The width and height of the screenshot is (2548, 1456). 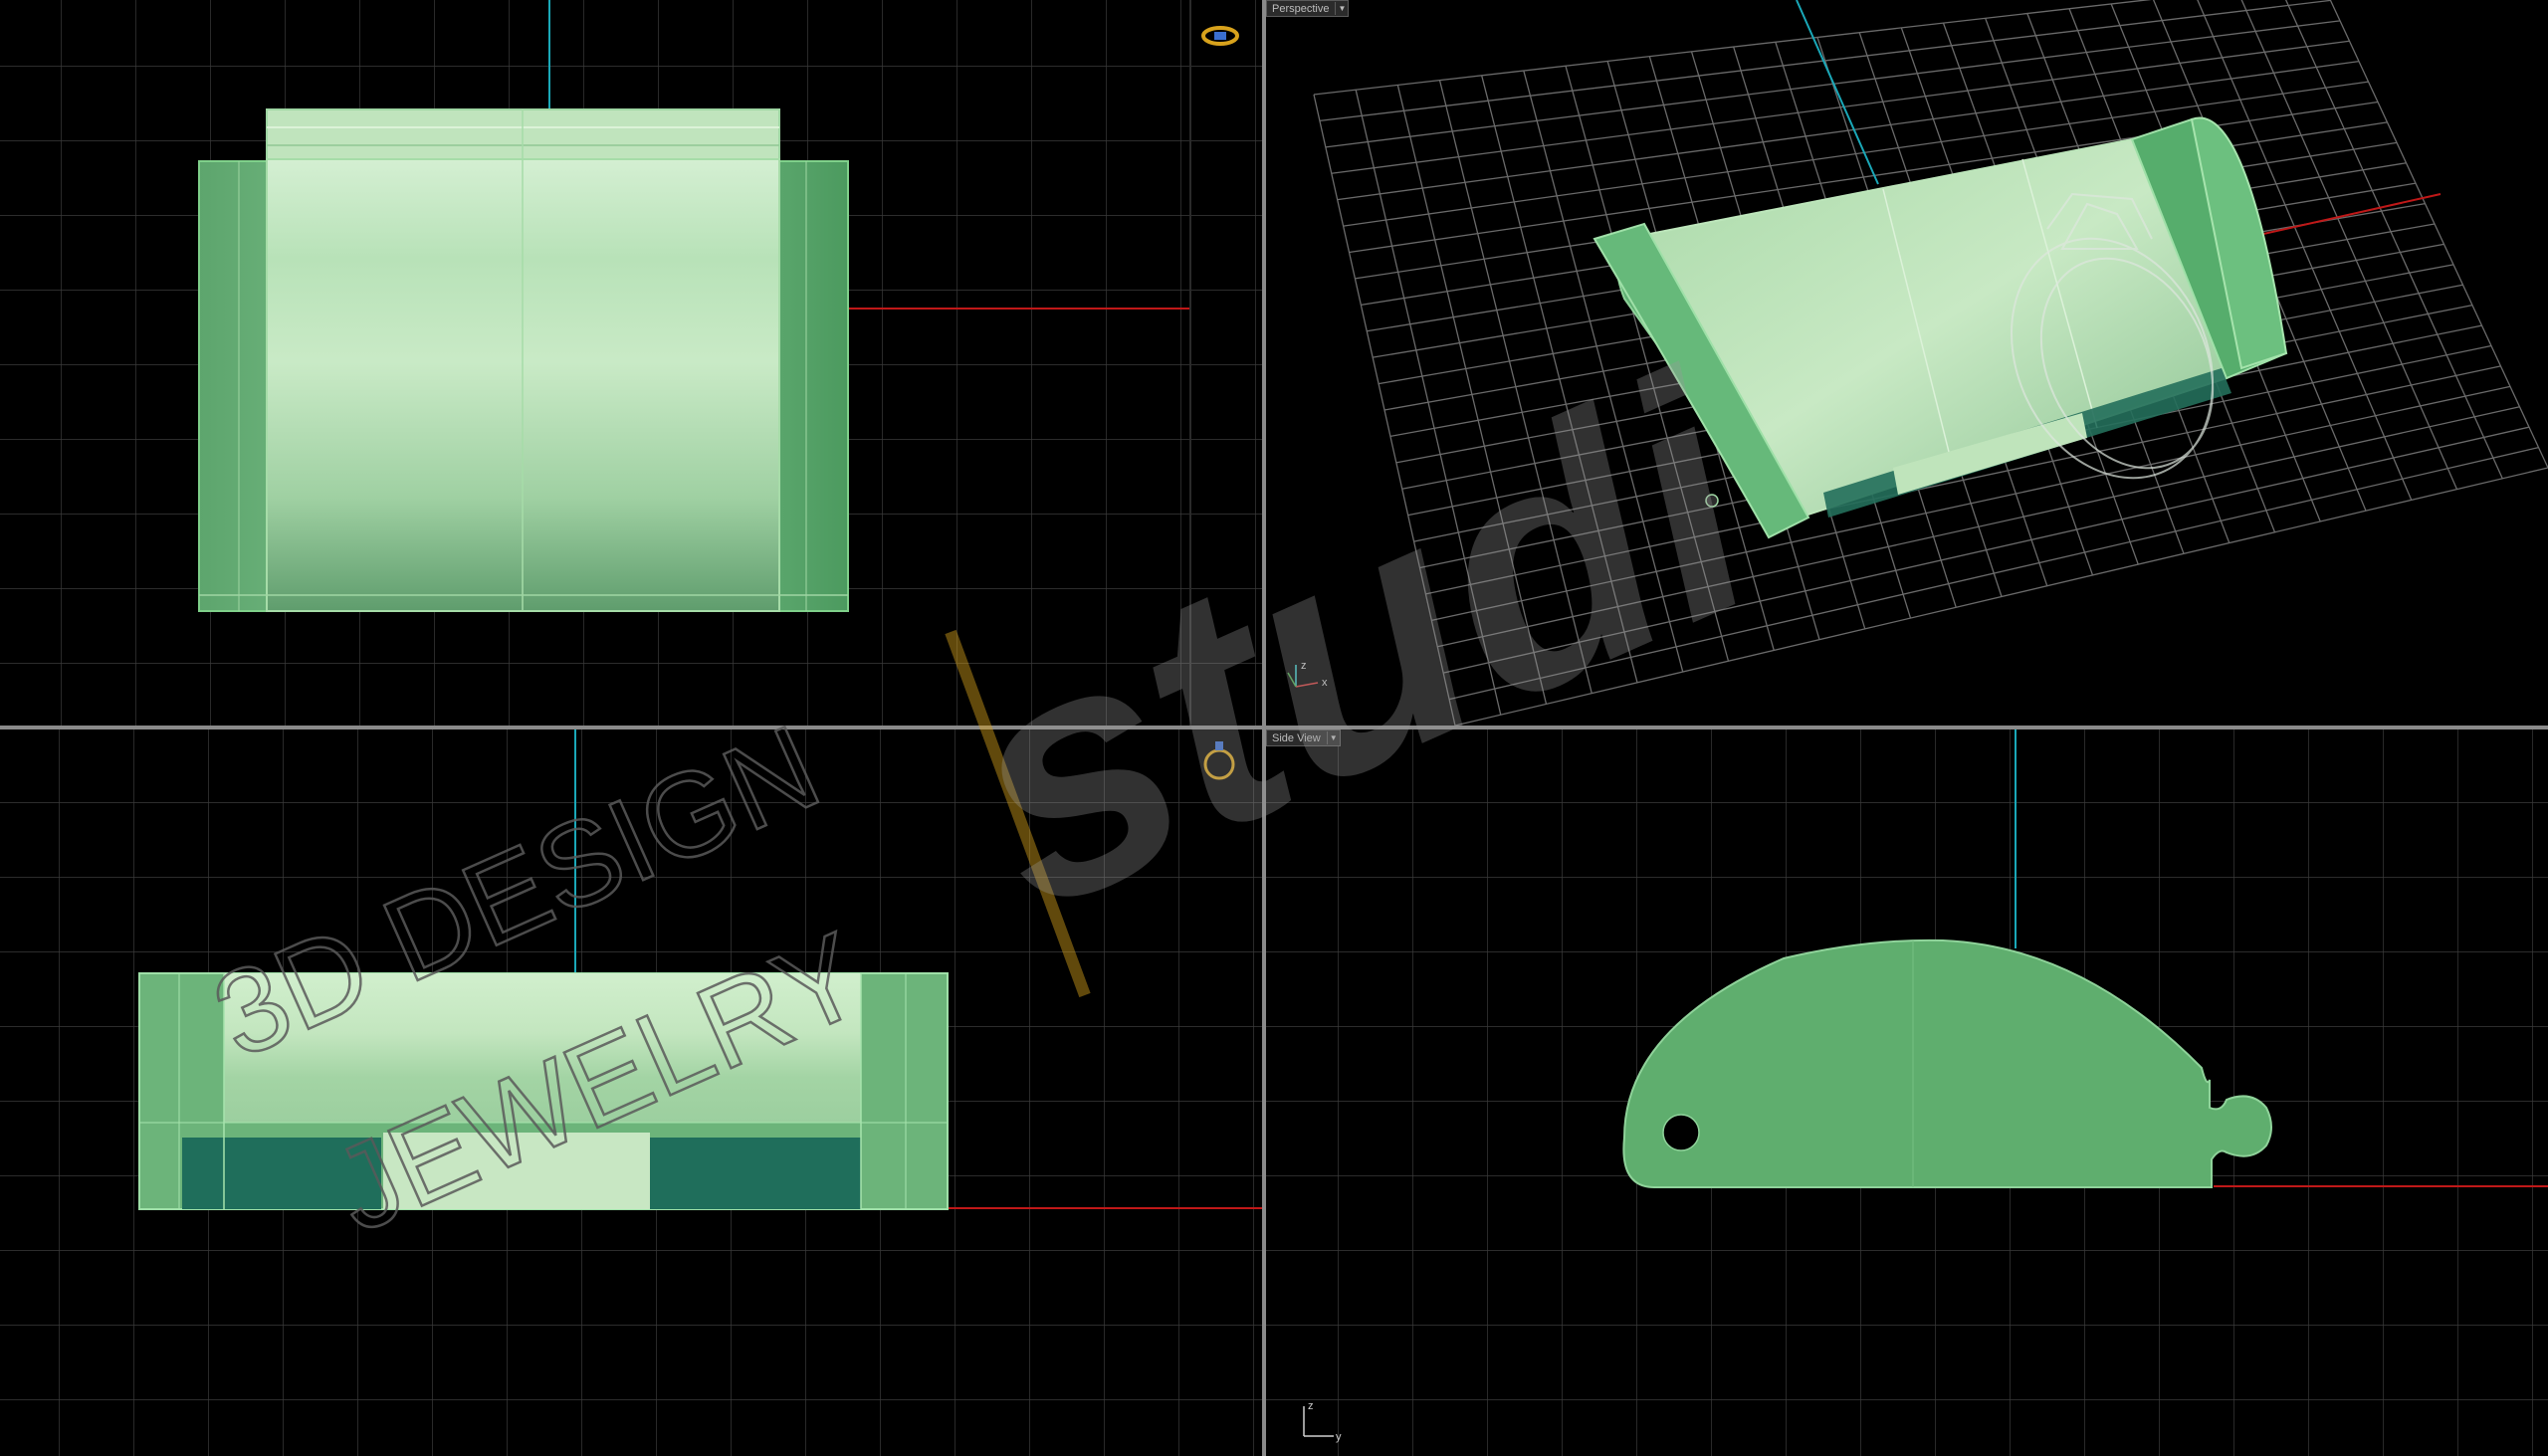 I want to click on svg-text: x, so click(x=1325, y=683).